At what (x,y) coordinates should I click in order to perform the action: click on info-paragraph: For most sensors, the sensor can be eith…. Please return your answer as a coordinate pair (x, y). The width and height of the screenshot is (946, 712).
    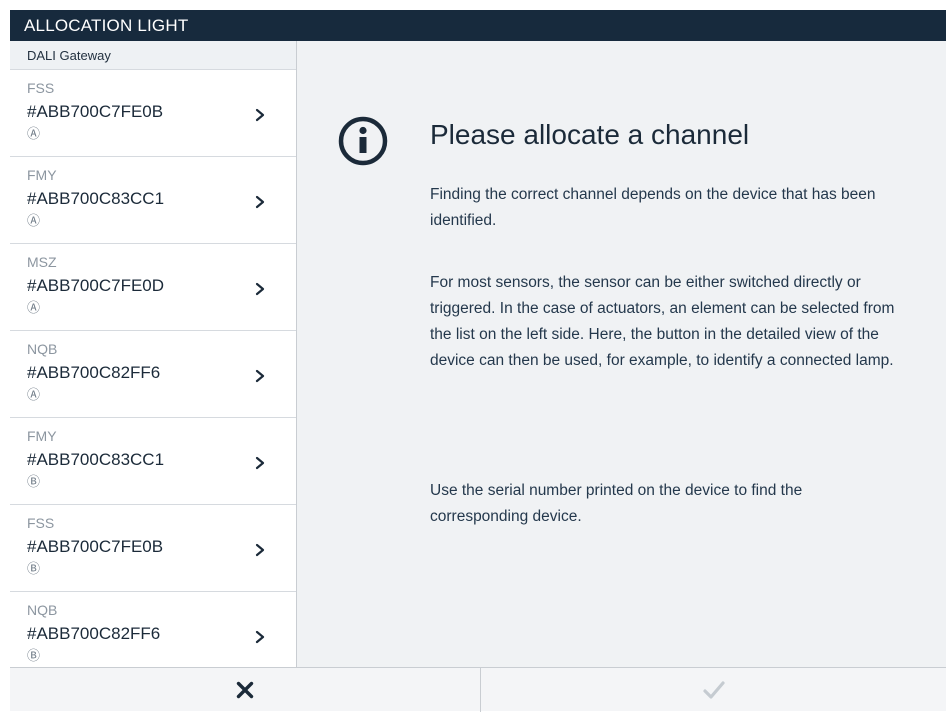
    Looking at the image, I should click on (662, 321).